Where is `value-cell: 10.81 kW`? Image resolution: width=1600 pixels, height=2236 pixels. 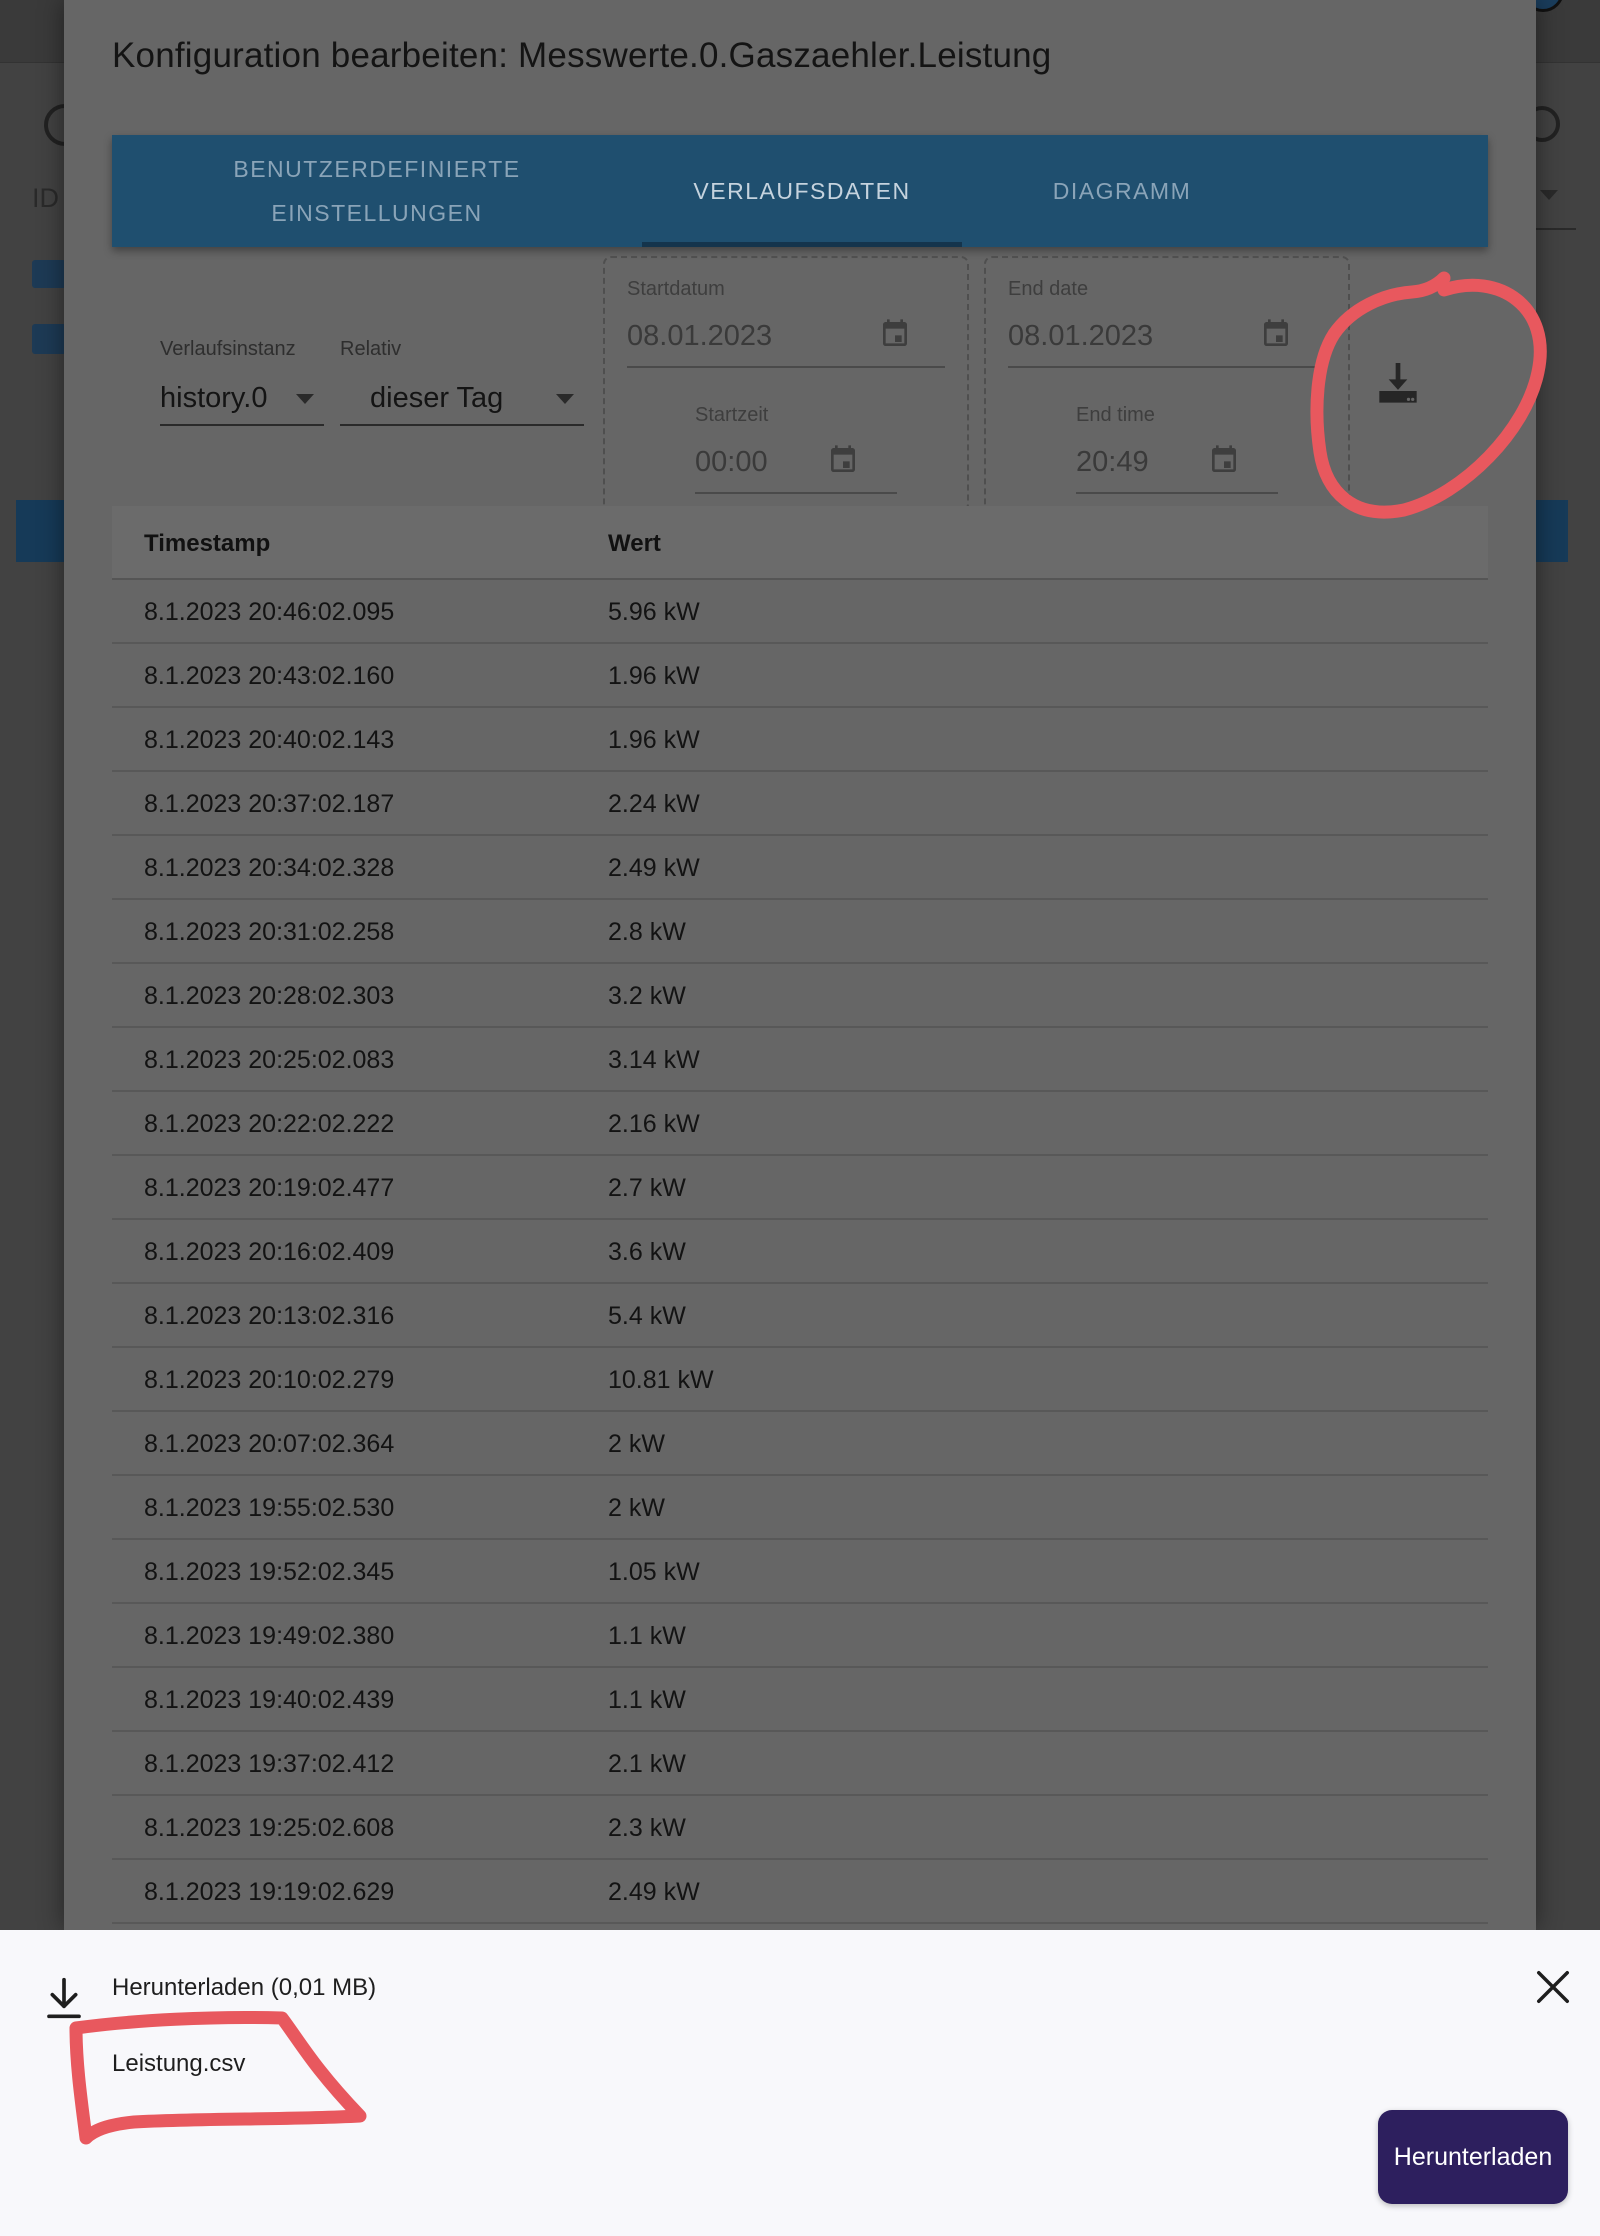 value-cell: 10.81 kW is located at coordinates (661, 1380).